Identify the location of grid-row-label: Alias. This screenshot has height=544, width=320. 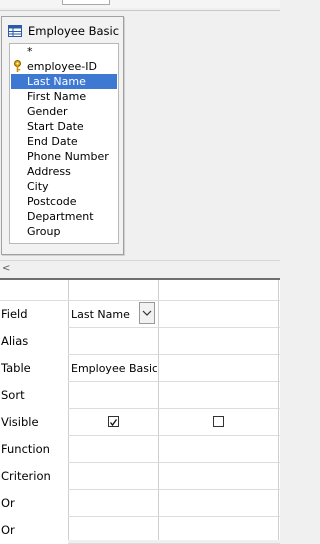
(34, 341).